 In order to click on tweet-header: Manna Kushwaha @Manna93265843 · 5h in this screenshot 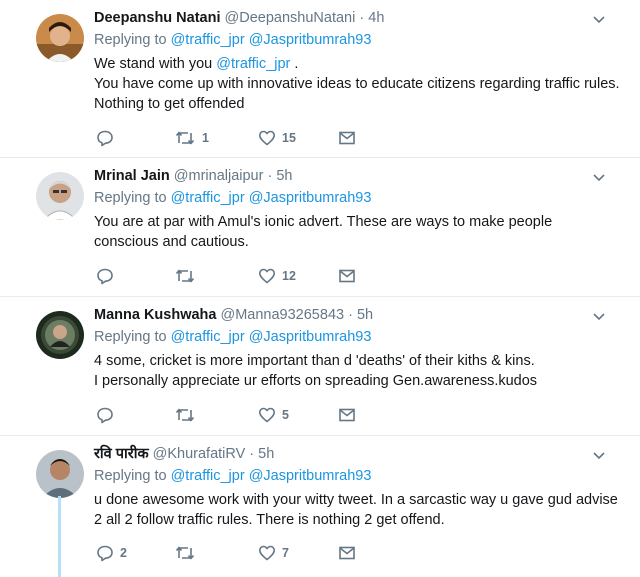, I will do `click(357, 315)`.